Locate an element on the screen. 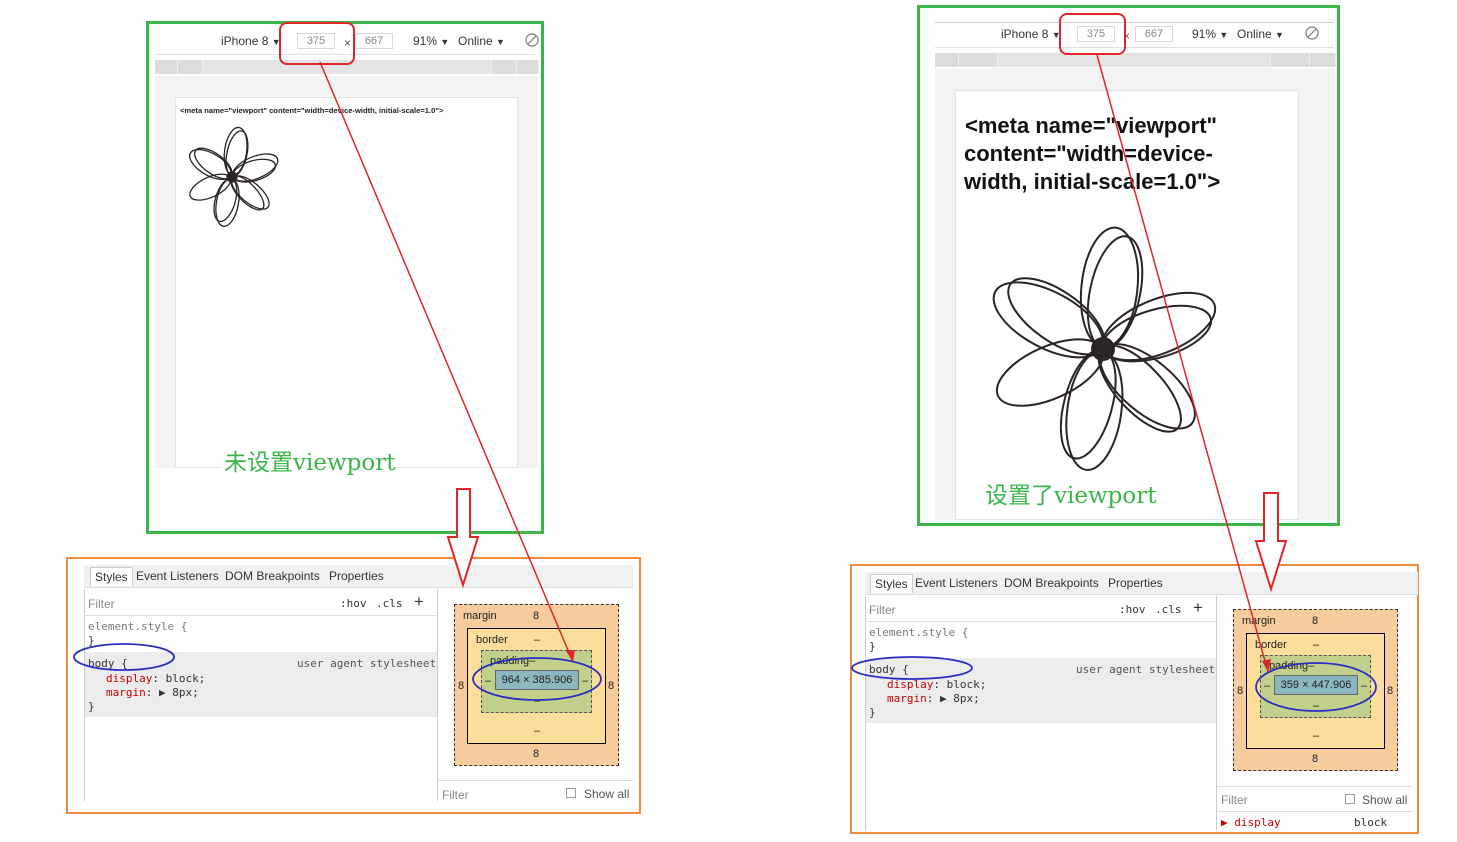  box-model-content: 964 × 385.906 is located at coordinates (537, 680).